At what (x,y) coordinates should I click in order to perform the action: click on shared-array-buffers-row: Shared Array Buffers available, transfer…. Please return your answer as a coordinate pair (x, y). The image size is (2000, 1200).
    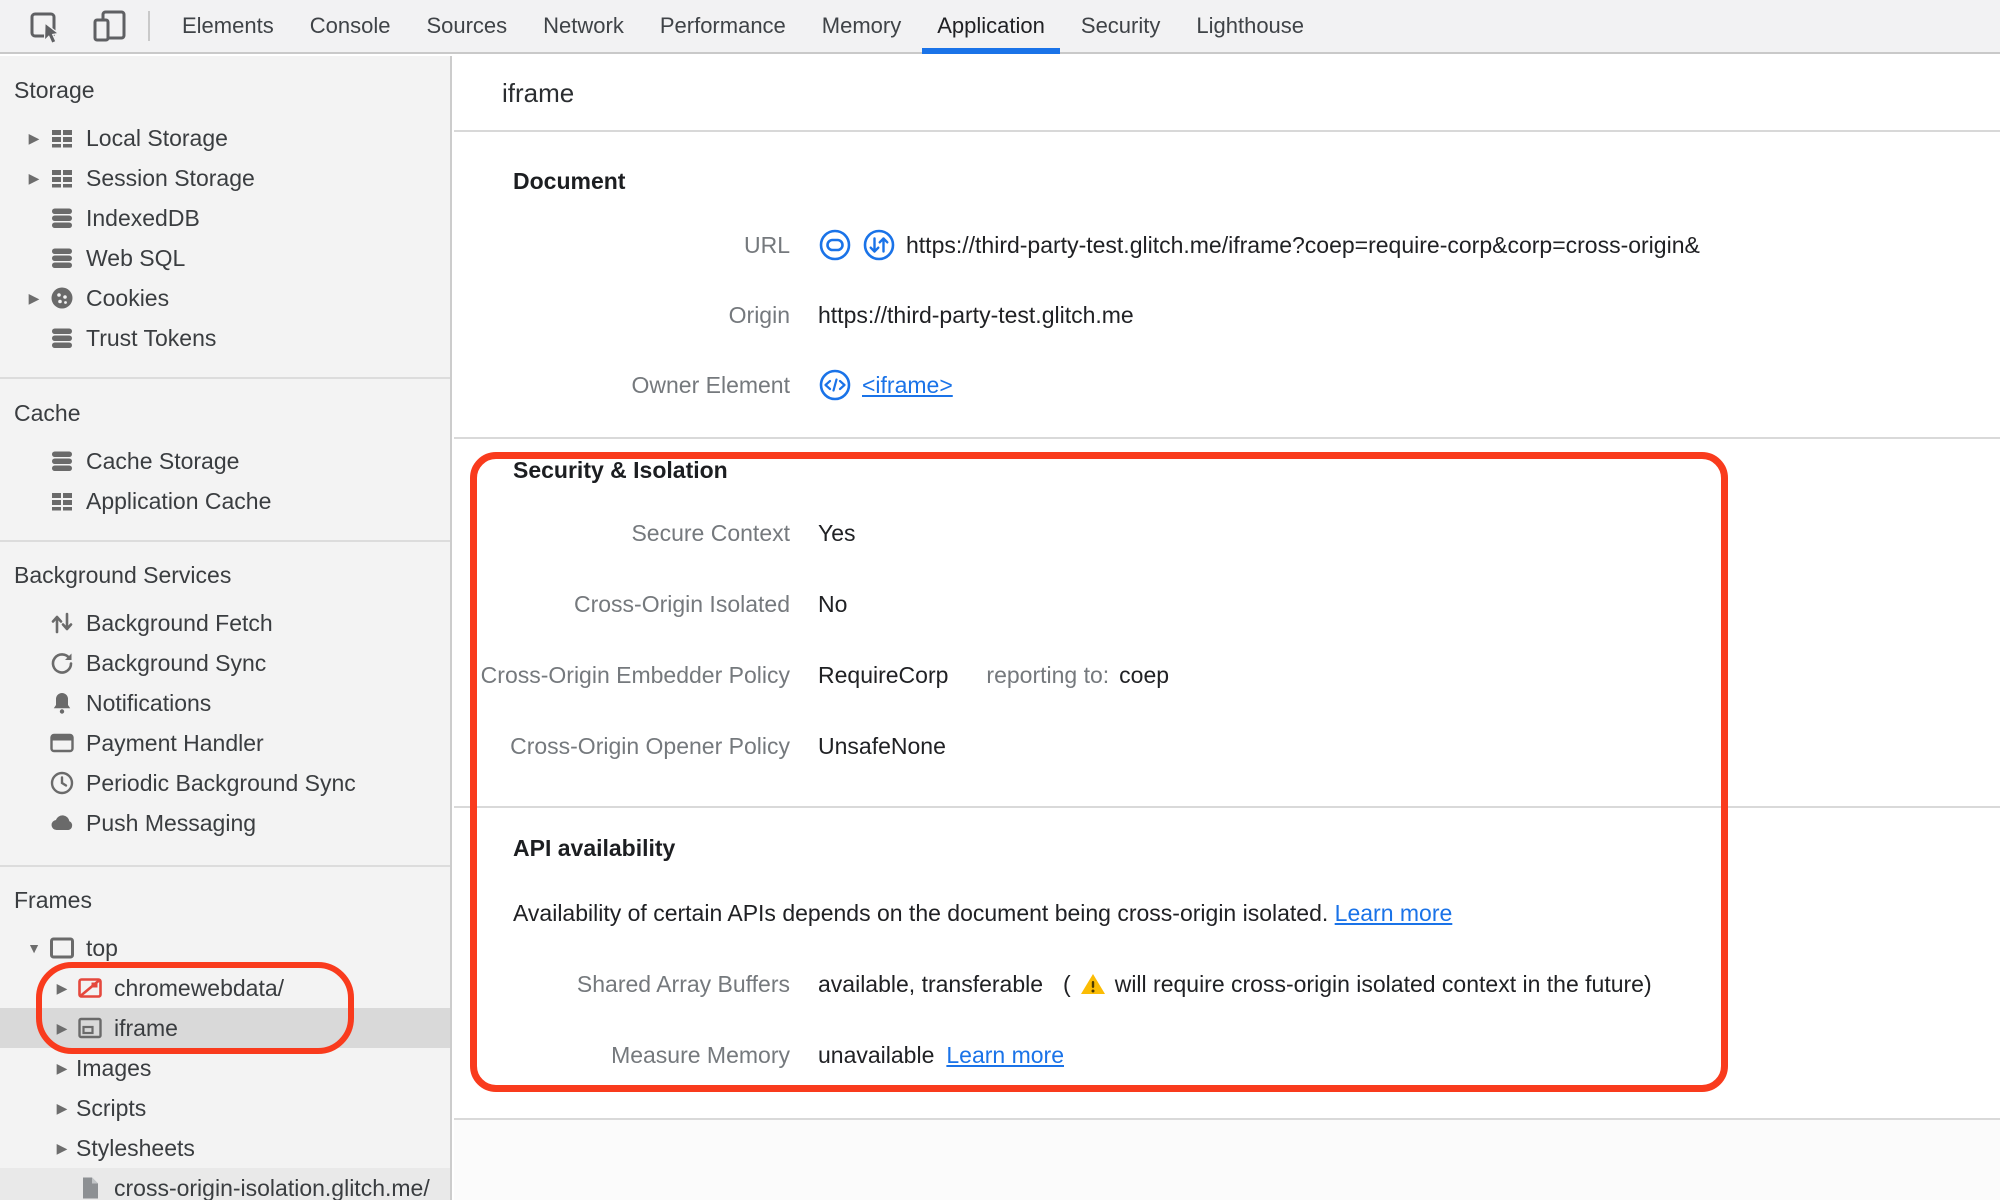
    Looking at the image, I should click on (1114, 983).